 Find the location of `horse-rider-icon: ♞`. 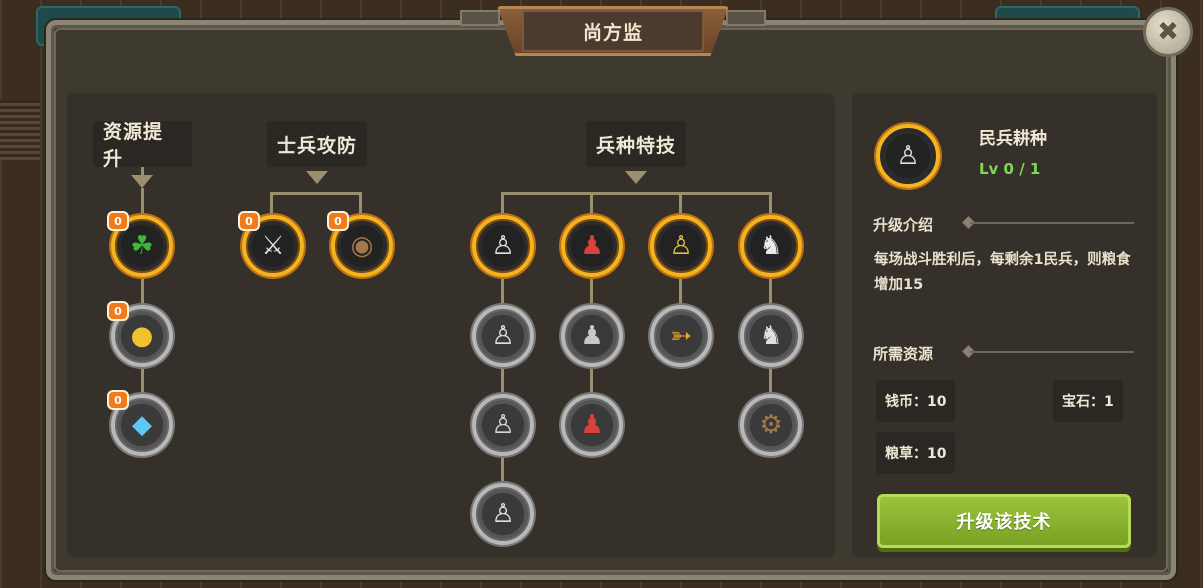

horse-rider-icon: ♞ is located at coordinates (771, 336).